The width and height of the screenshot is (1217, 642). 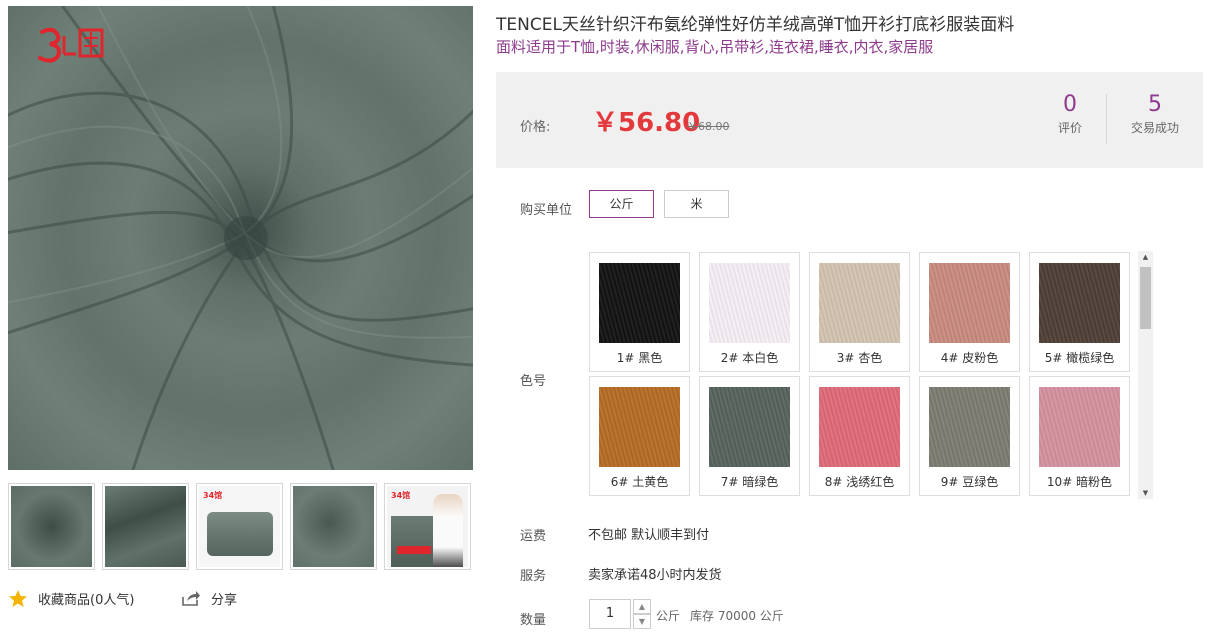 I want to click on color-name: 9# 豆绿色, so click(x=969, y=482).